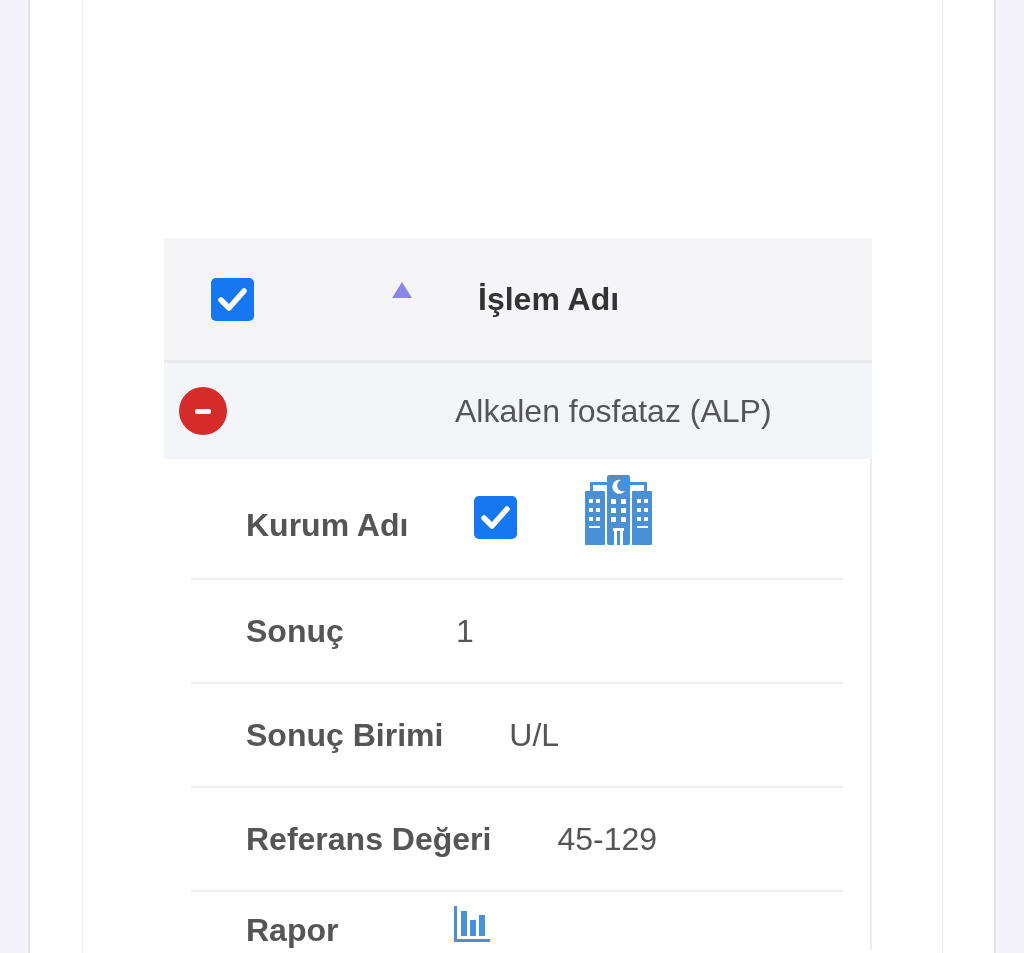 This screenshot has height=953, width=1024. Describe the element at coordinates (345, 735) in the screenshot. I see `field-label: Sonuç Birimi` at that location.